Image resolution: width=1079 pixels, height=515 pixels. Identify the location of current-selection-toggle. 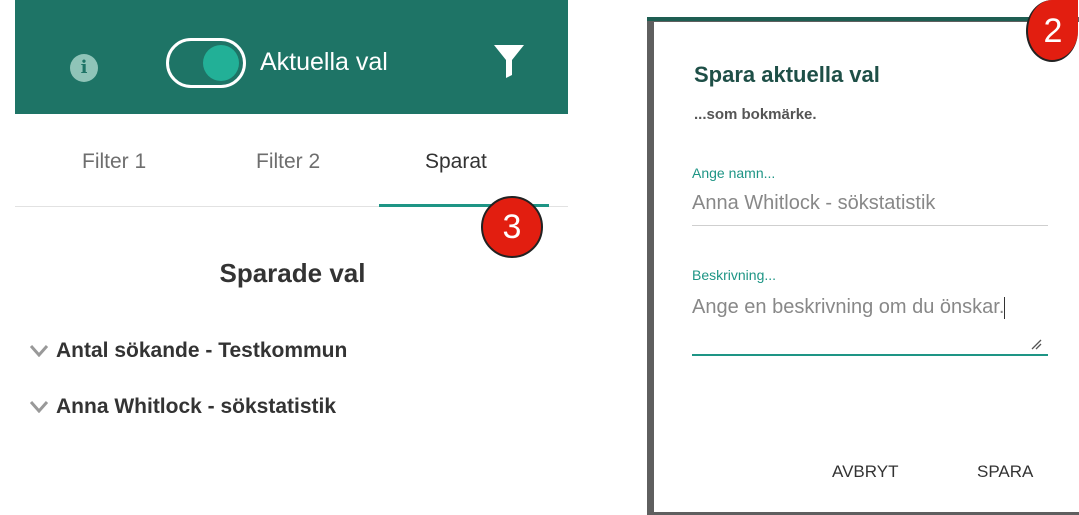
(206, 63).